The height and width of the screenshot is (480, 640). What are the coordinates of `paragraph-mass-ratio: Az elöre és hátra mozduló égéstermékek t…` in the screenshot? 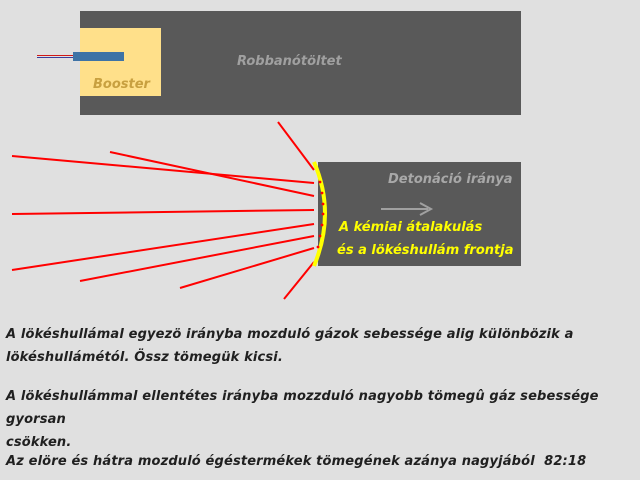 It's located at (321, 461).